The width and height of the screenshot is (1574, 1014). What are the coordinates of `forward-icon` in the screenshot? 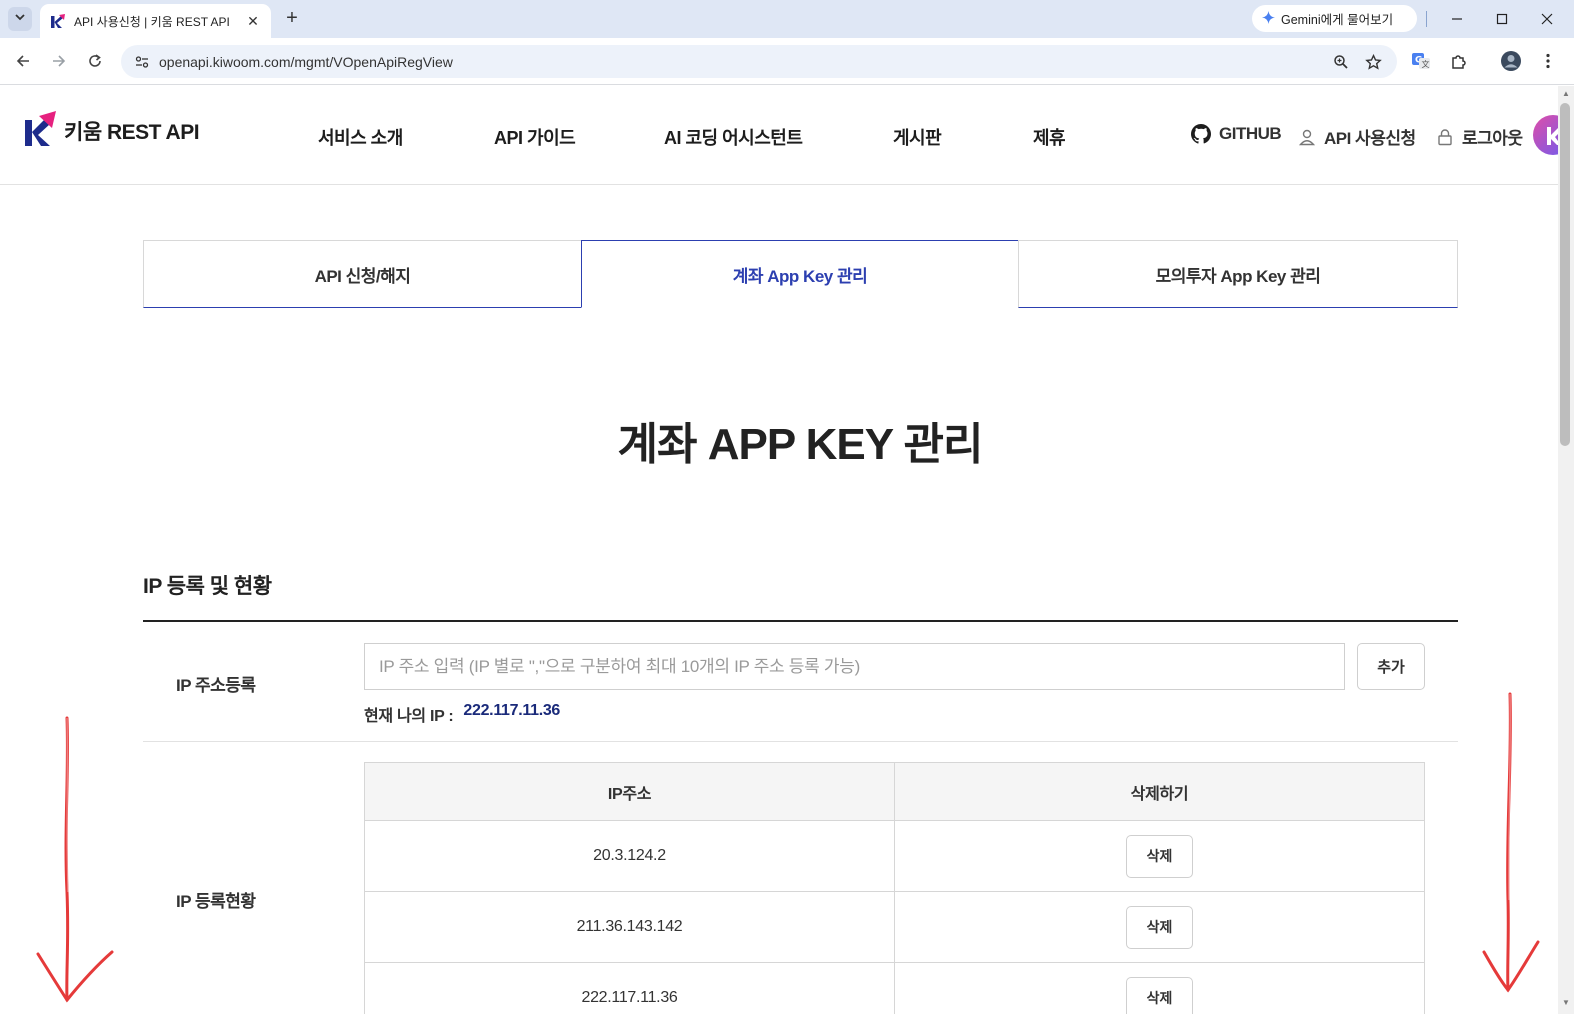 It's located at (59, 61).